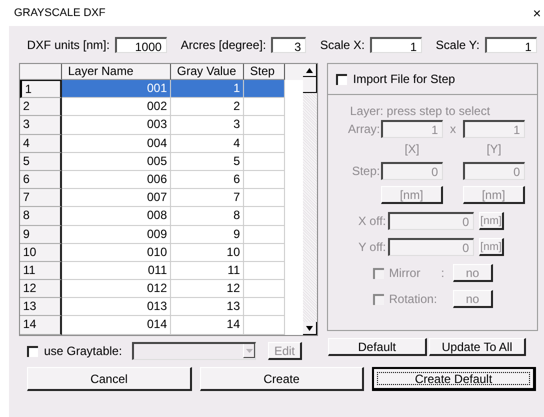  Describe the element at coordinates (377, 347) in the screenshot. I see `panel-button: Default` at that location.